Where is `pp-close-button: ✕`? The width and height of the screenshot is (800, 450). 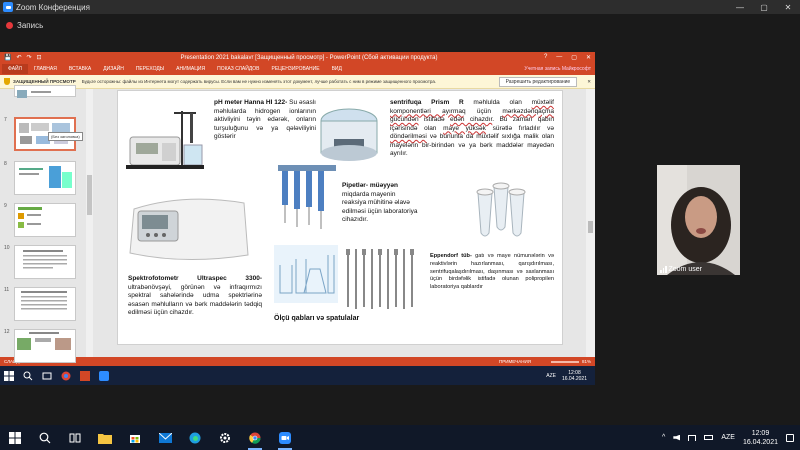
pp-close-button: ✕ is located at coordinates (588, 57).